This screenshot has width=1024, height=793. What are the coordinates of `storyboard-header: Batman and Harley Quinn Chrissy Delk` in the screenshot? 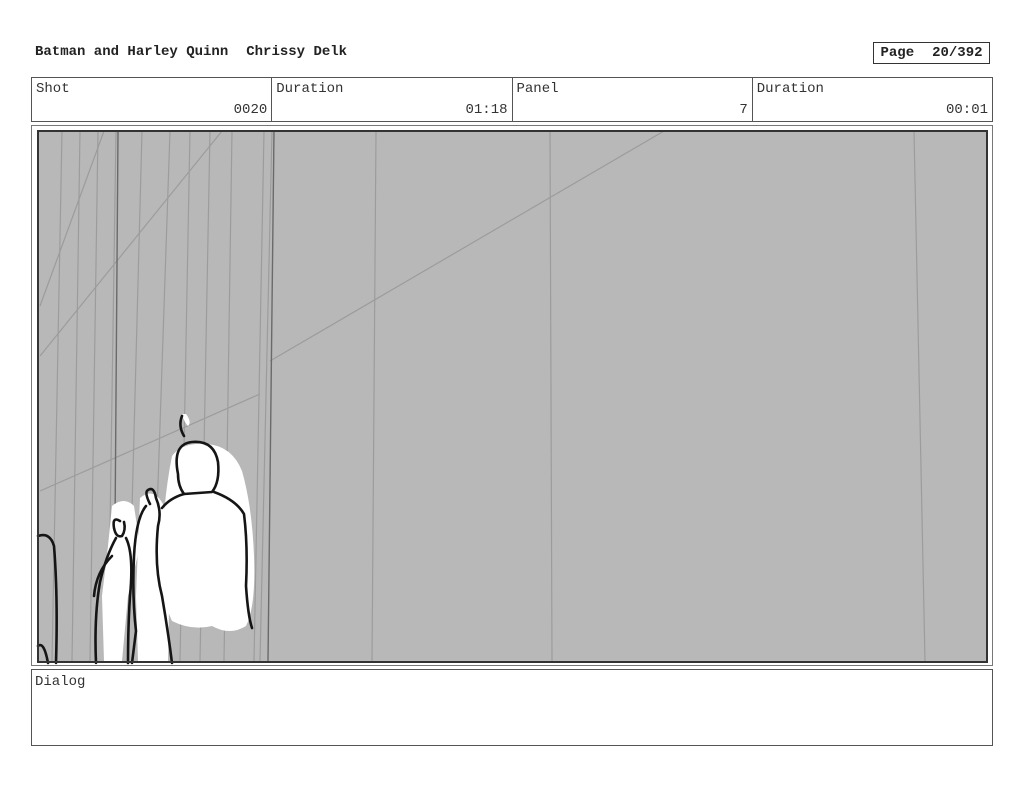 It's located at (191, 52).